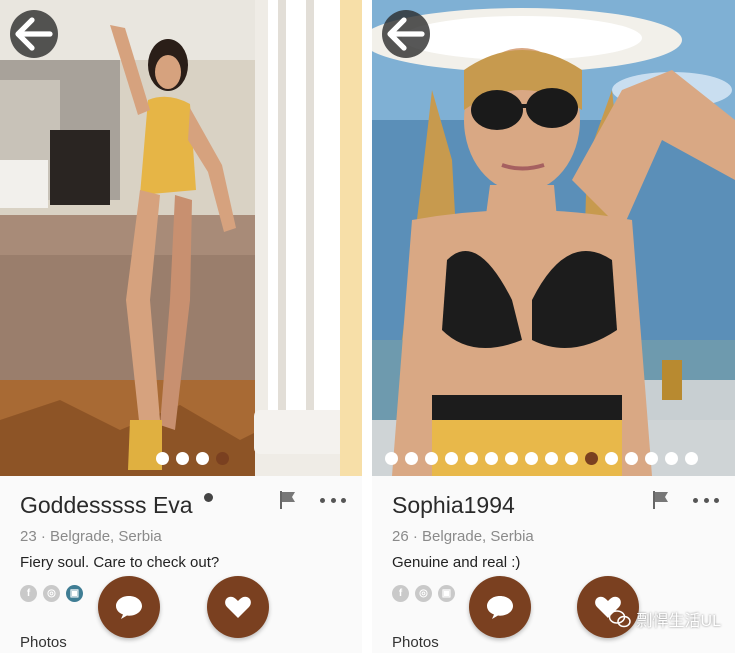 The width and height of the screenshot is (735, 653). Describe the element at coordinates (678, 621) in the screenshot. I see `watermark-text: 剽悍生活UL` at that location.